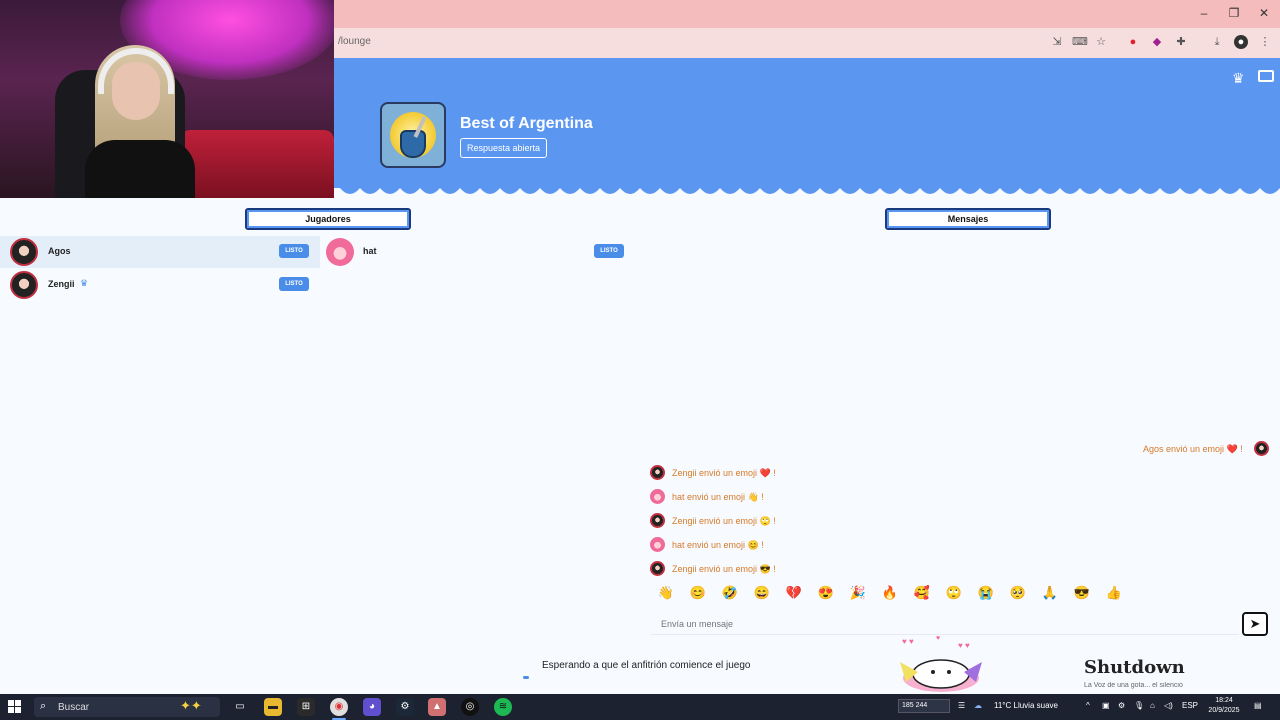  Describe the element at coordinates (437, 707) in the screenshot. I see `image-app-icon: ▲` at that location.